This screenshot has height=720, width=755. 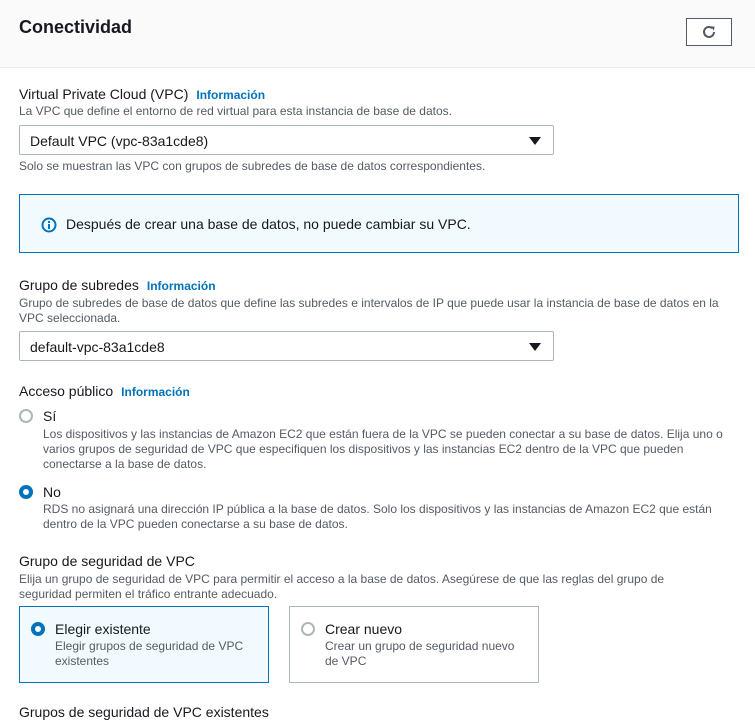 What do you see at coordinates (66, 391) in the screenshot?
I see `public-access-label-text: Acceso público` at bounding box center [66, 391].